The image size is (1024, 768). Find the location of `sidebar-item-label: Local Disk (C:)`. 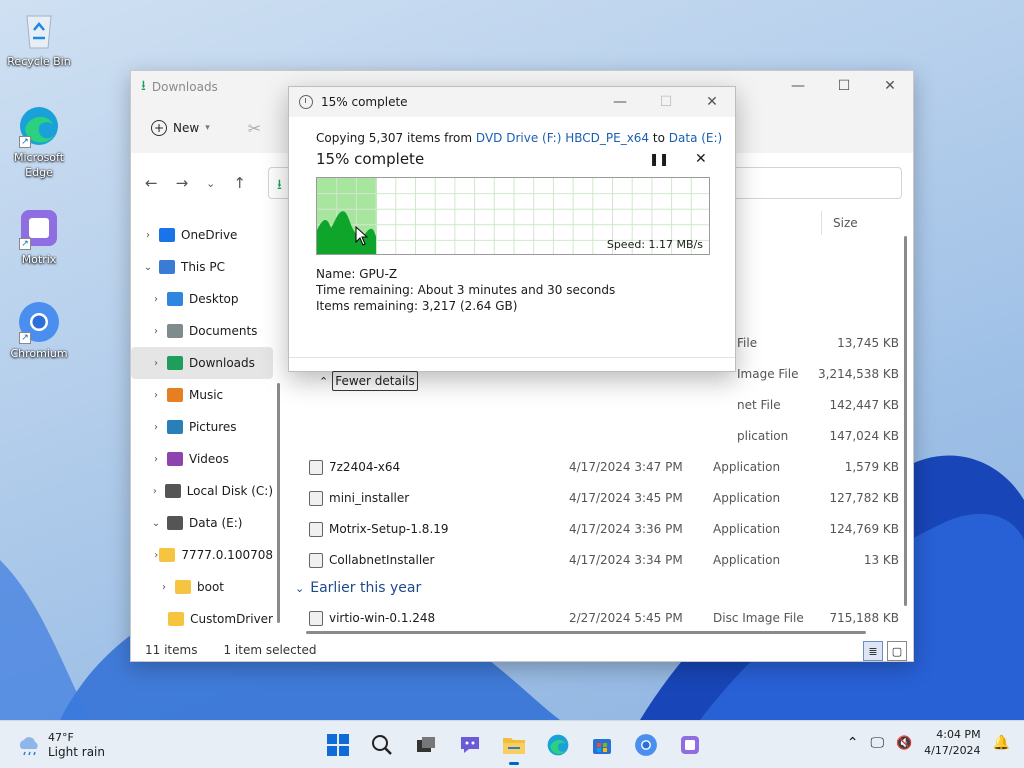

sidebar-item-label: Local Disk (C:) is located at coordinates (229, 491).